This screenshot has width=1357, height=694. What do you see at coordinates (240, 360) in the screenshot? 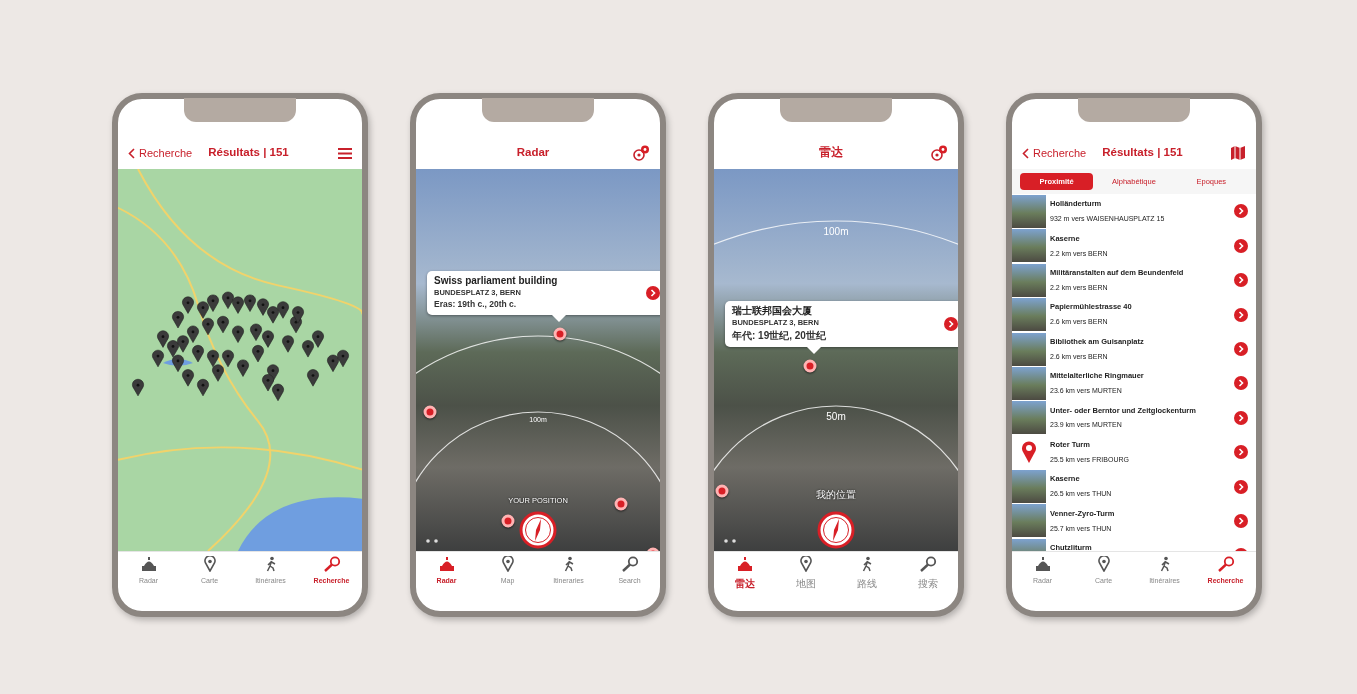
I see `map-drawing` at bounding box center [240, 360].